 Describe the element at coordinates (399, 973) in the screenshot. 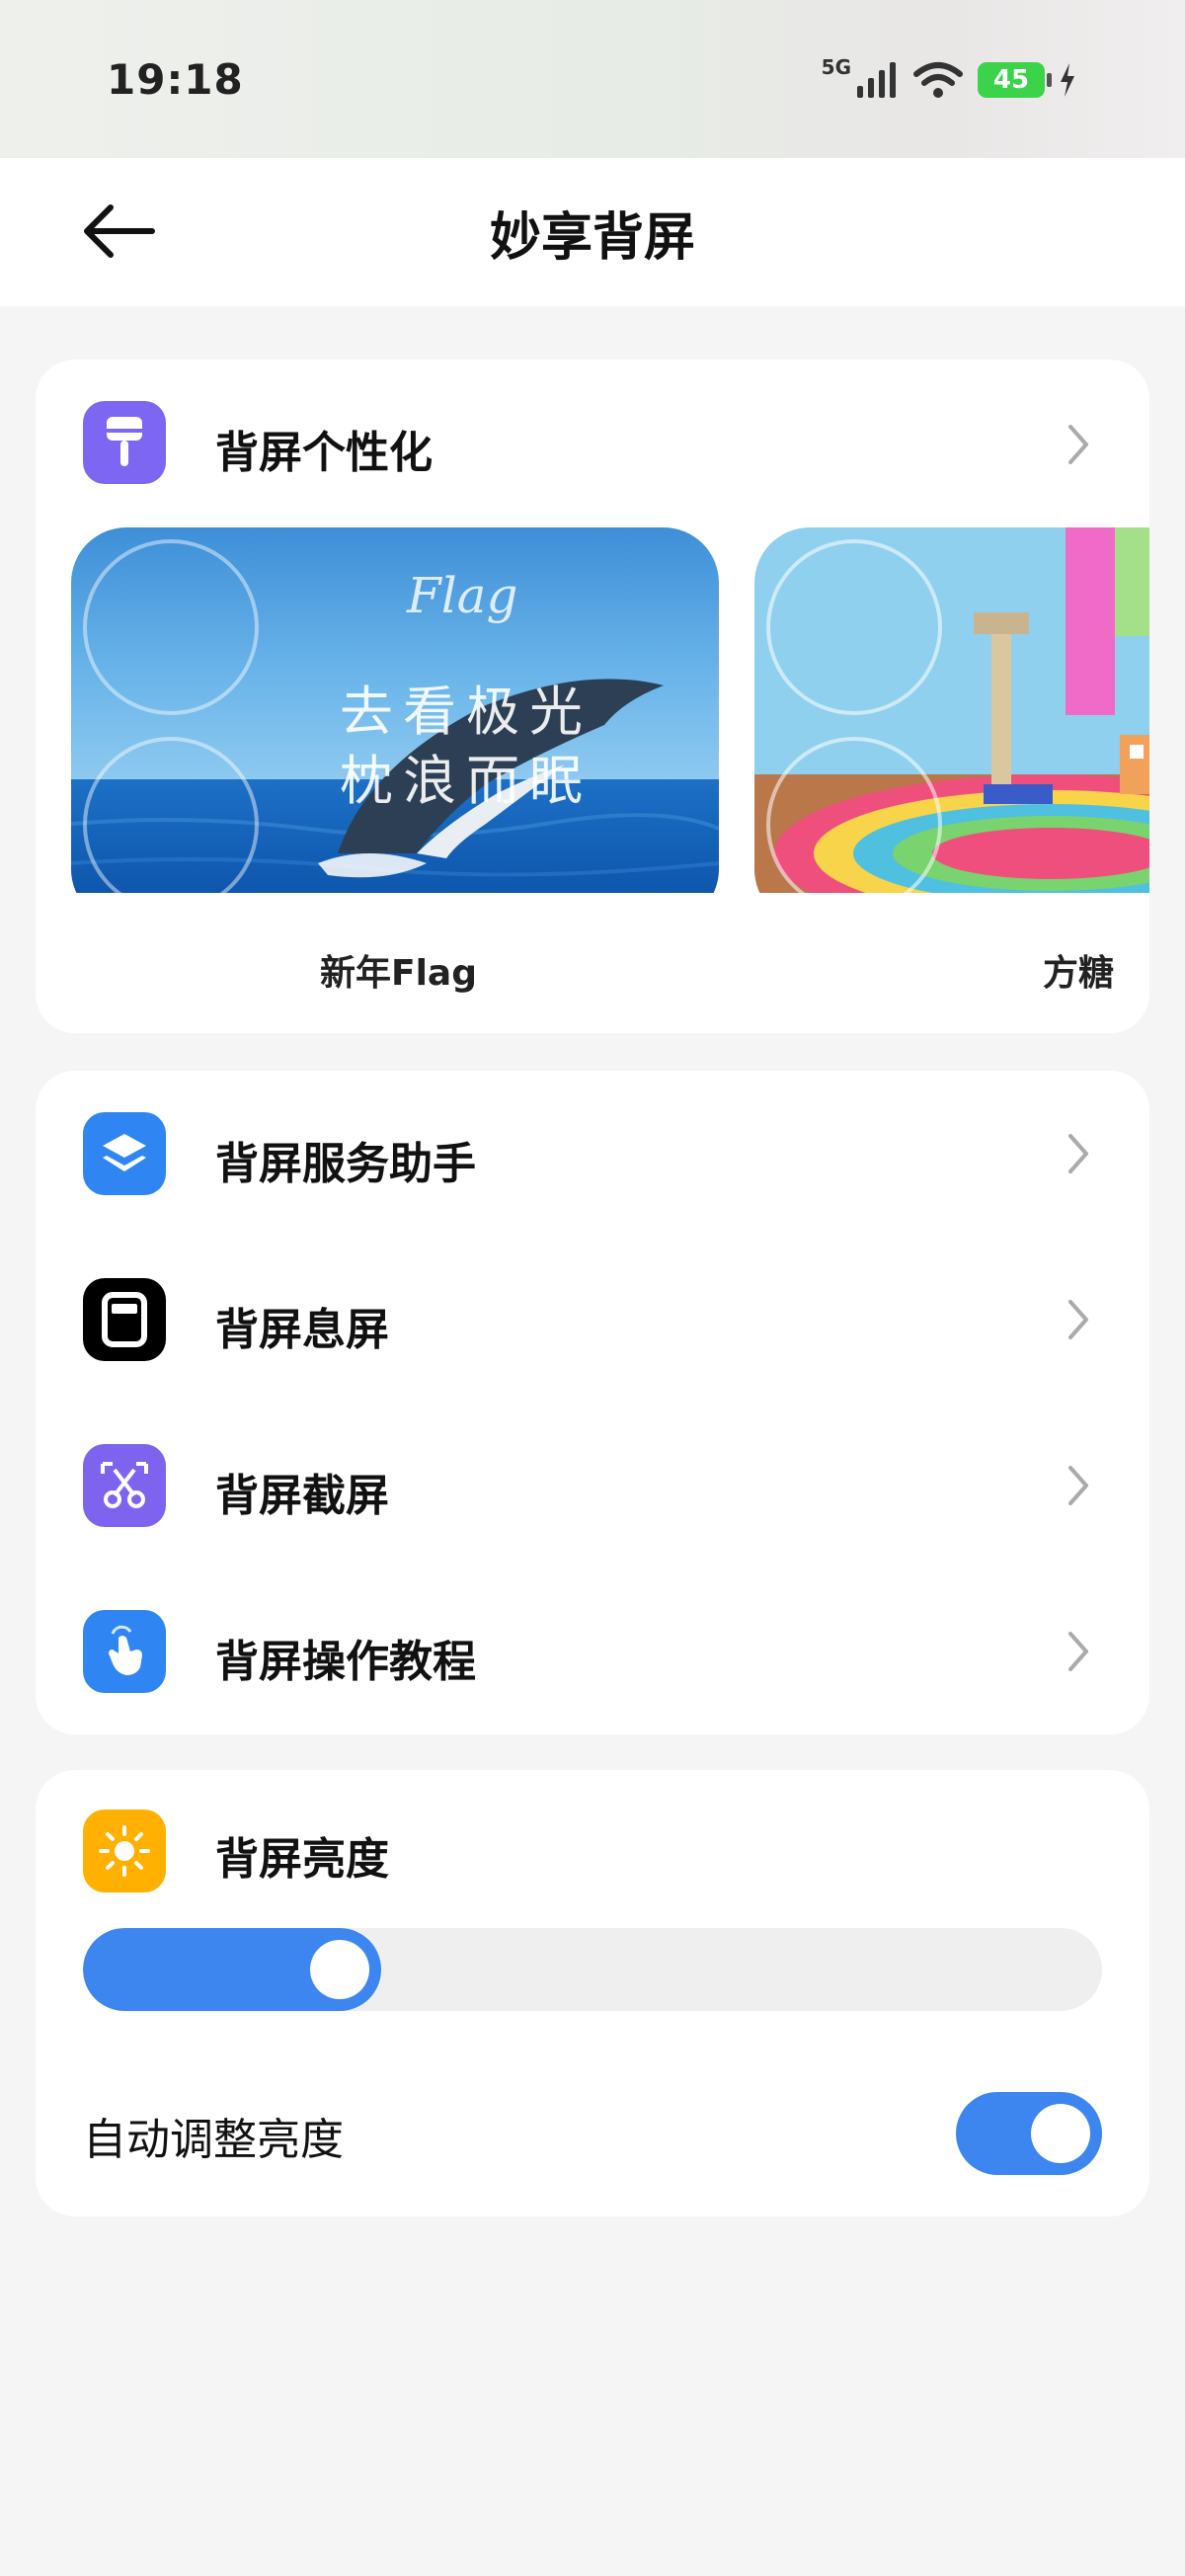

I see `wallpaper-caption-new-year-flag: 新年Flag` at that location.